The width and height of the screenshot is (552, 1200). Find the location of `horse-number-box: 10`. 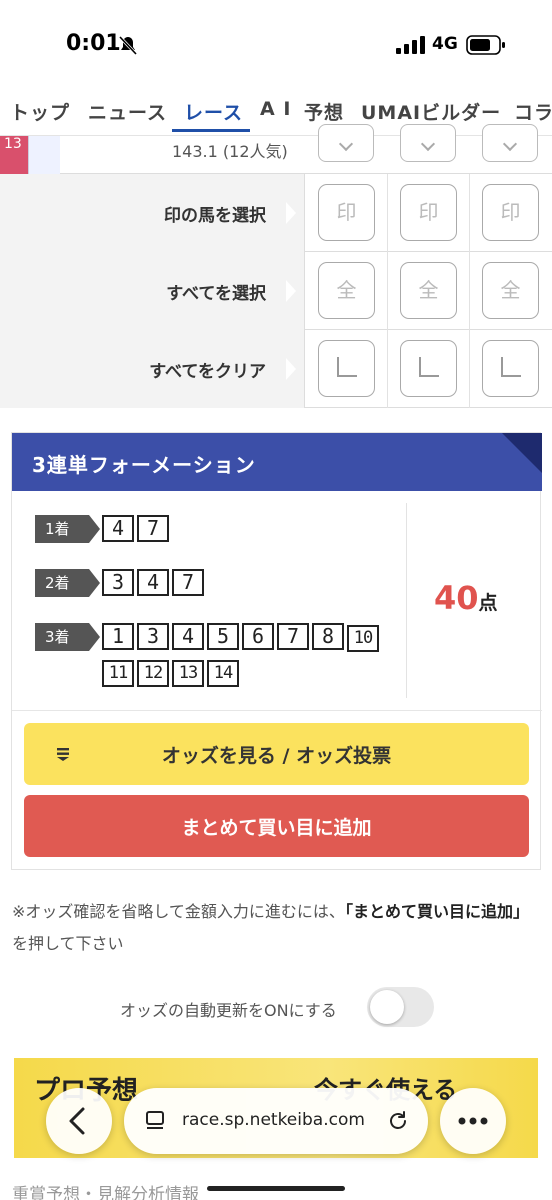

horse-number-box: 10 is located at coordinates (363, 638).